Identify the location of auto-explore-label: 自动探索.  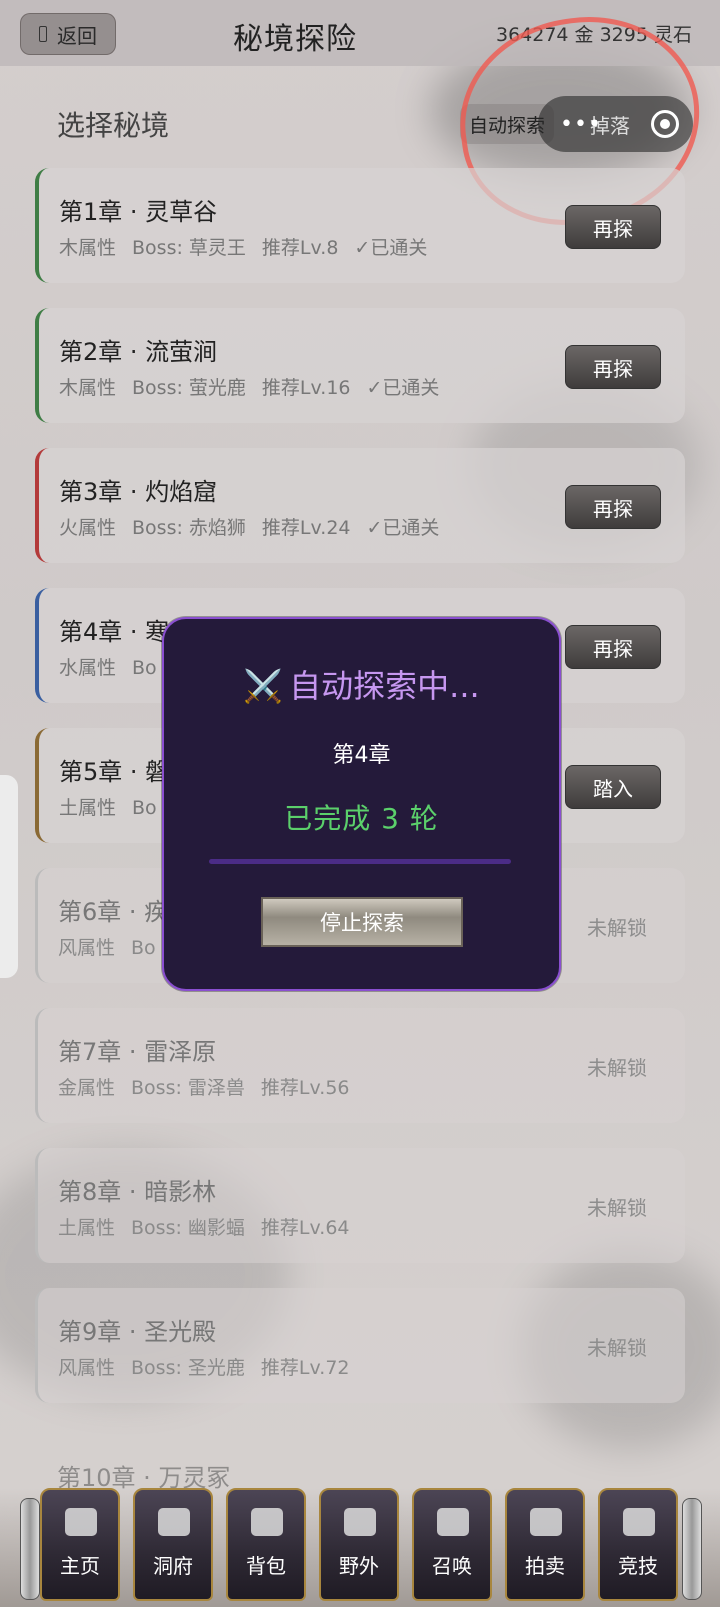
(506, 125).